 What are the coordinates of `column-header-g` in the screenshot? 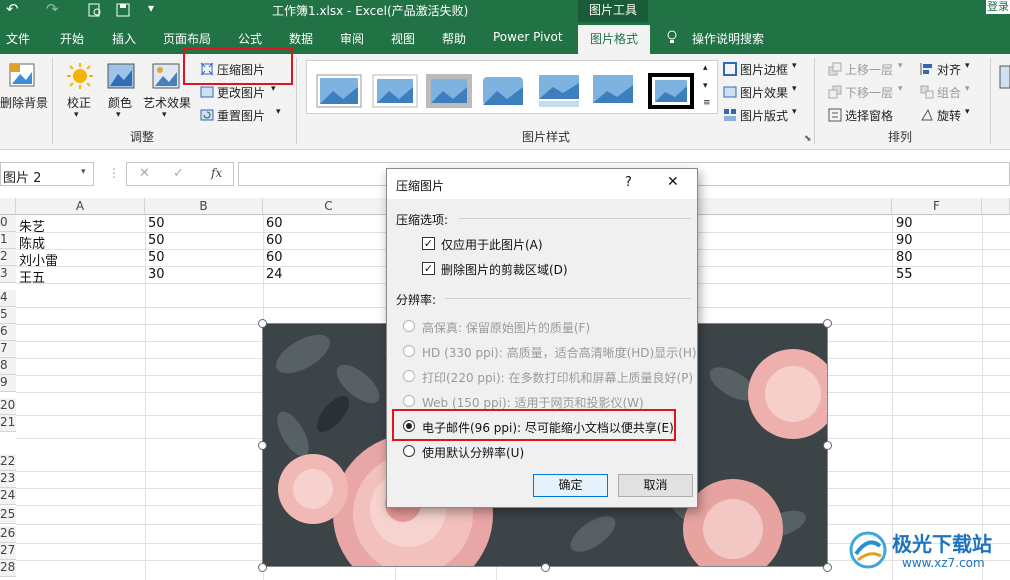 It's located at (996, 206).